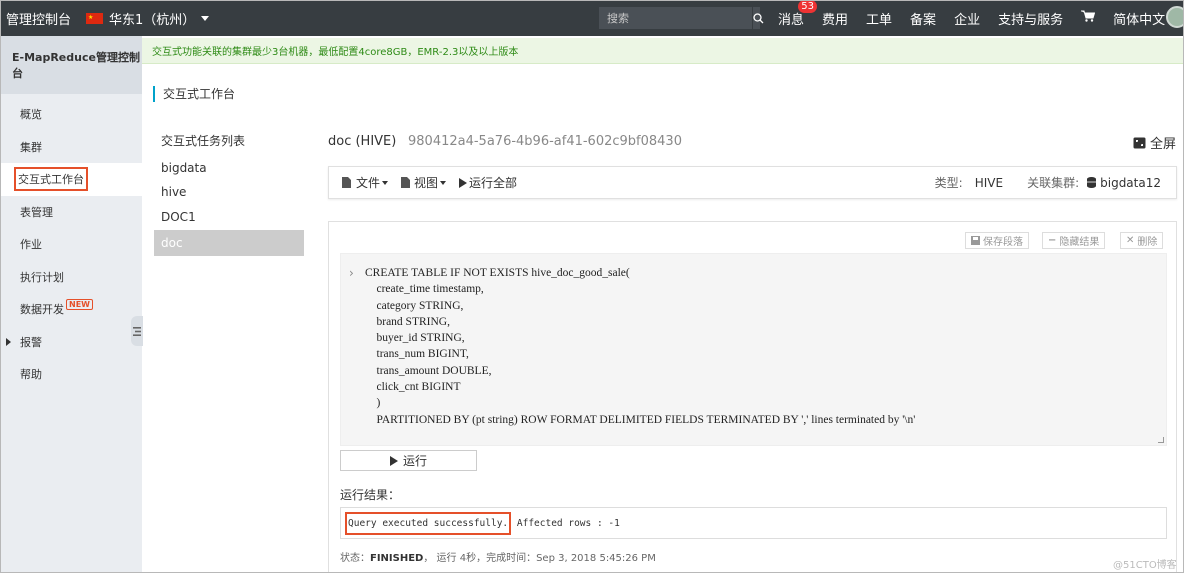 This screenshot has height=573, width=1184. I want to click on type-value: HIVE, so click(989, 182).